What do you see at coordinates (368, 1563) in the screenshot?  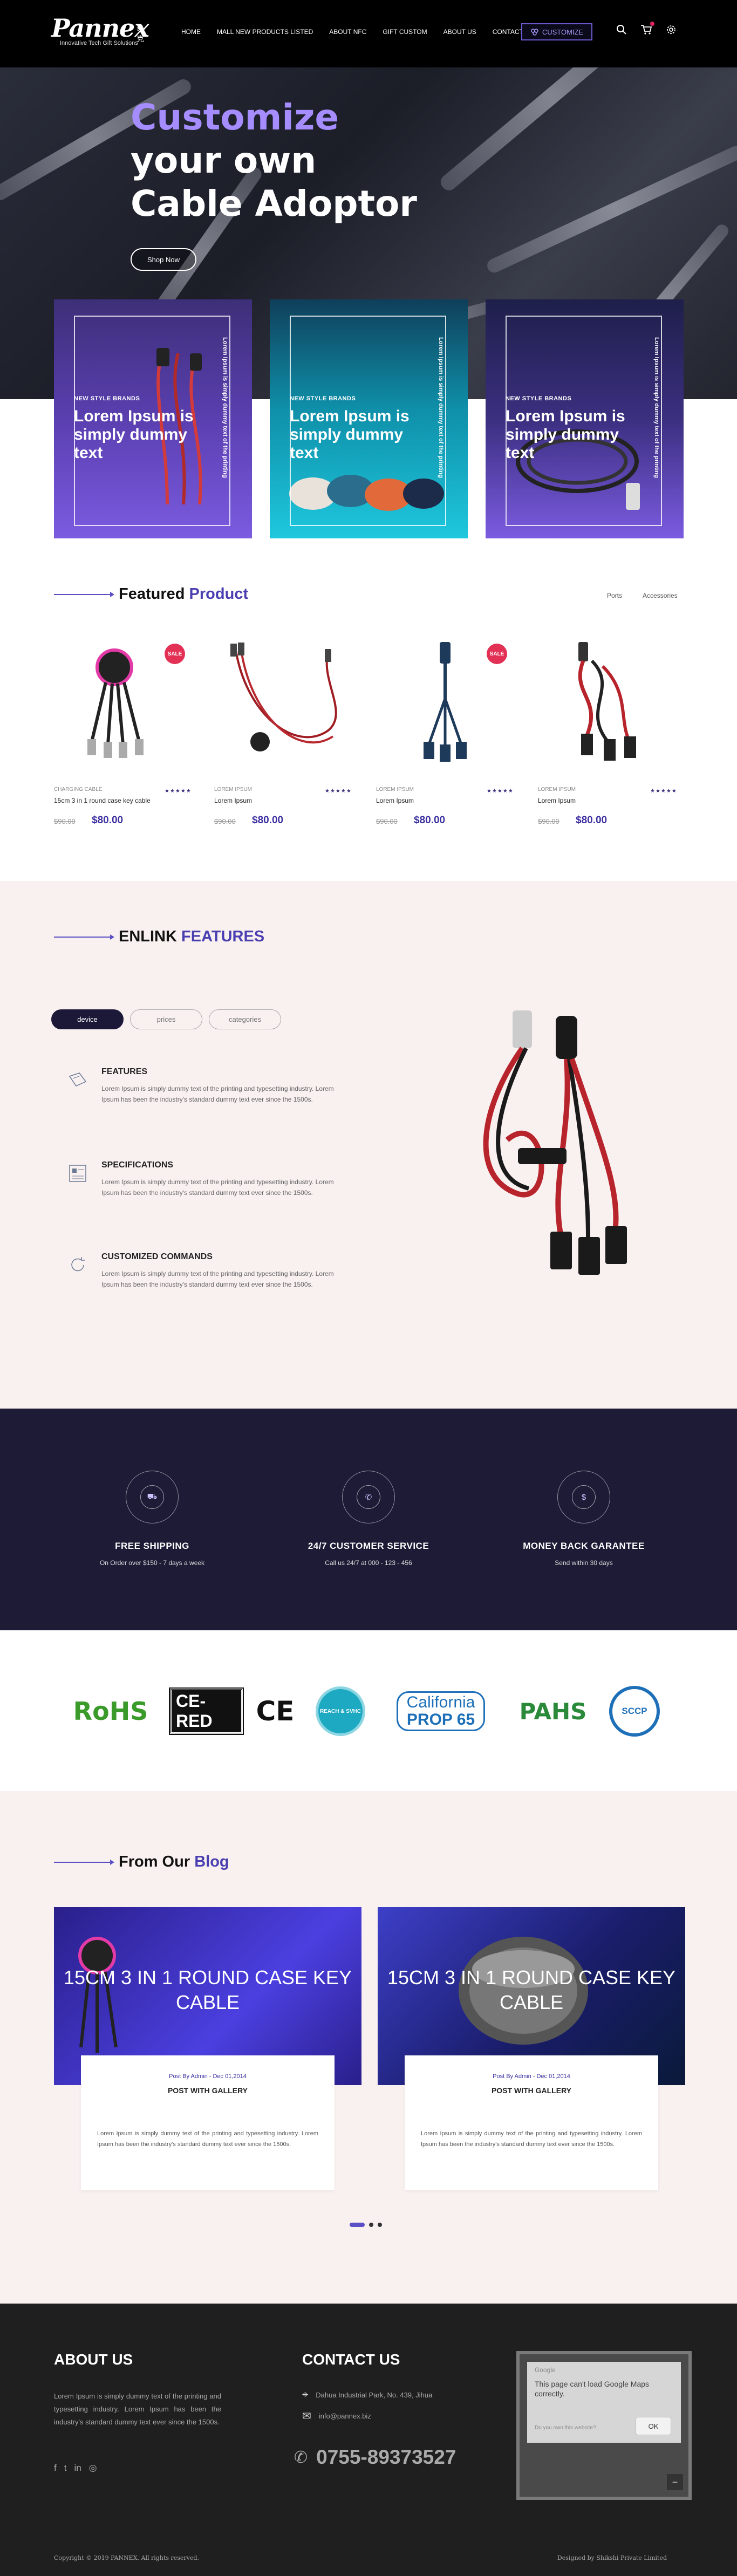 I see `service-sub: Call us 24/7 at 000 - 123 - 456` at bounding box center [368, 1563].